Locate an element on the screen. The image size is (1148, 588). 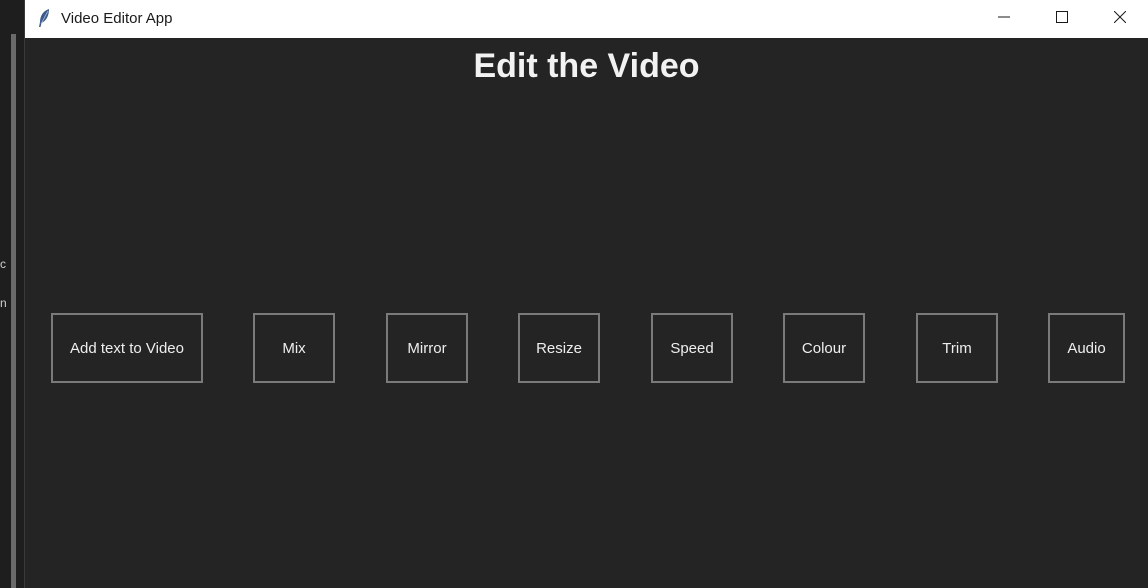
maximize-icon is located at coordinates (1062, 19).